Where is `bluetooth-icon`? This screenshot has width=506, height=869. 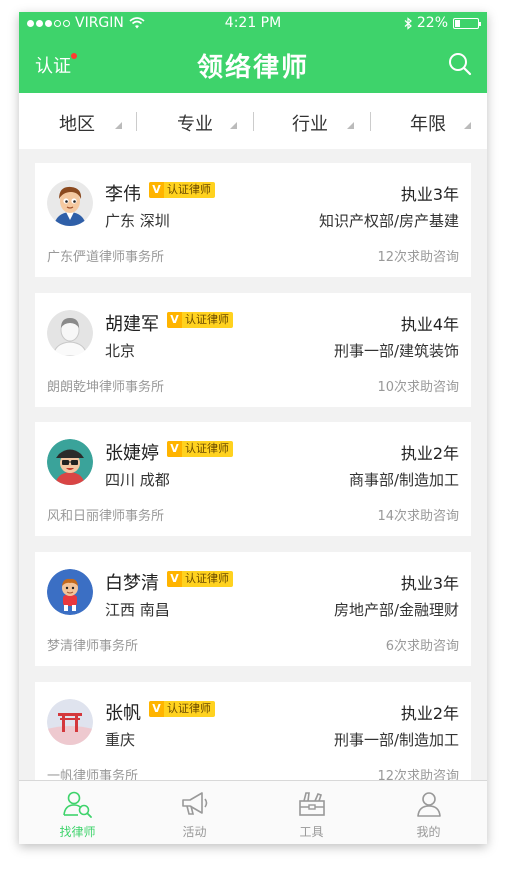 bluetooth-icon is located at coordinates (408, 23).